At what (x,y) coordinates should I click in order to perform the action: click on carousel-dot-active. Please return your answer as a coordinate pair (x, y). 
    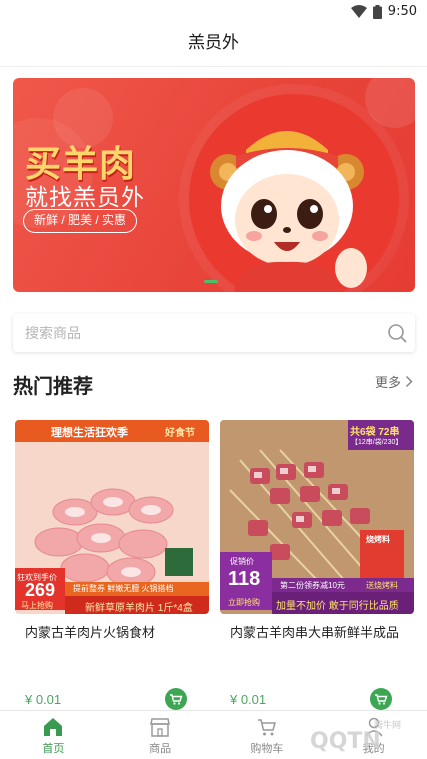
    Looking at the image, I should click on (211, 281).